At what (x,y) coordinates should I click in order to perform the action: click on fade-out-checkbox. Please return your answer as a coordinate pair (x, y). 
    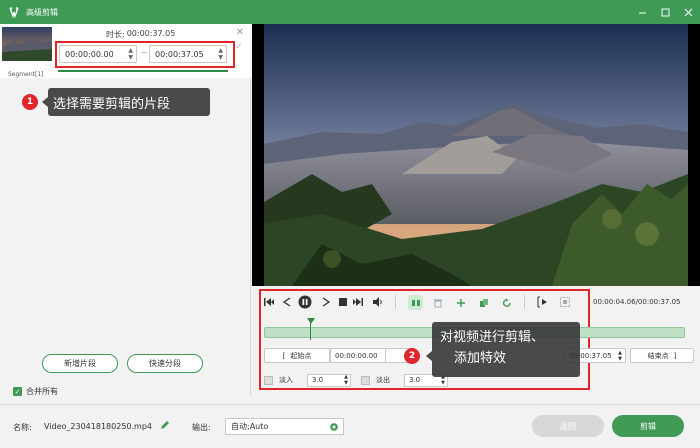
    Looking at the image, I should click on (365, 380).